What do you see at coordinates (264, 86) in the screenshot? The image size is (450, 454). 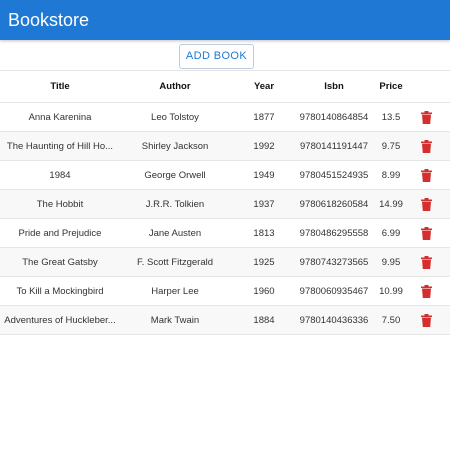 I see `column-header-year: Year` at bounding box center [264, 86].